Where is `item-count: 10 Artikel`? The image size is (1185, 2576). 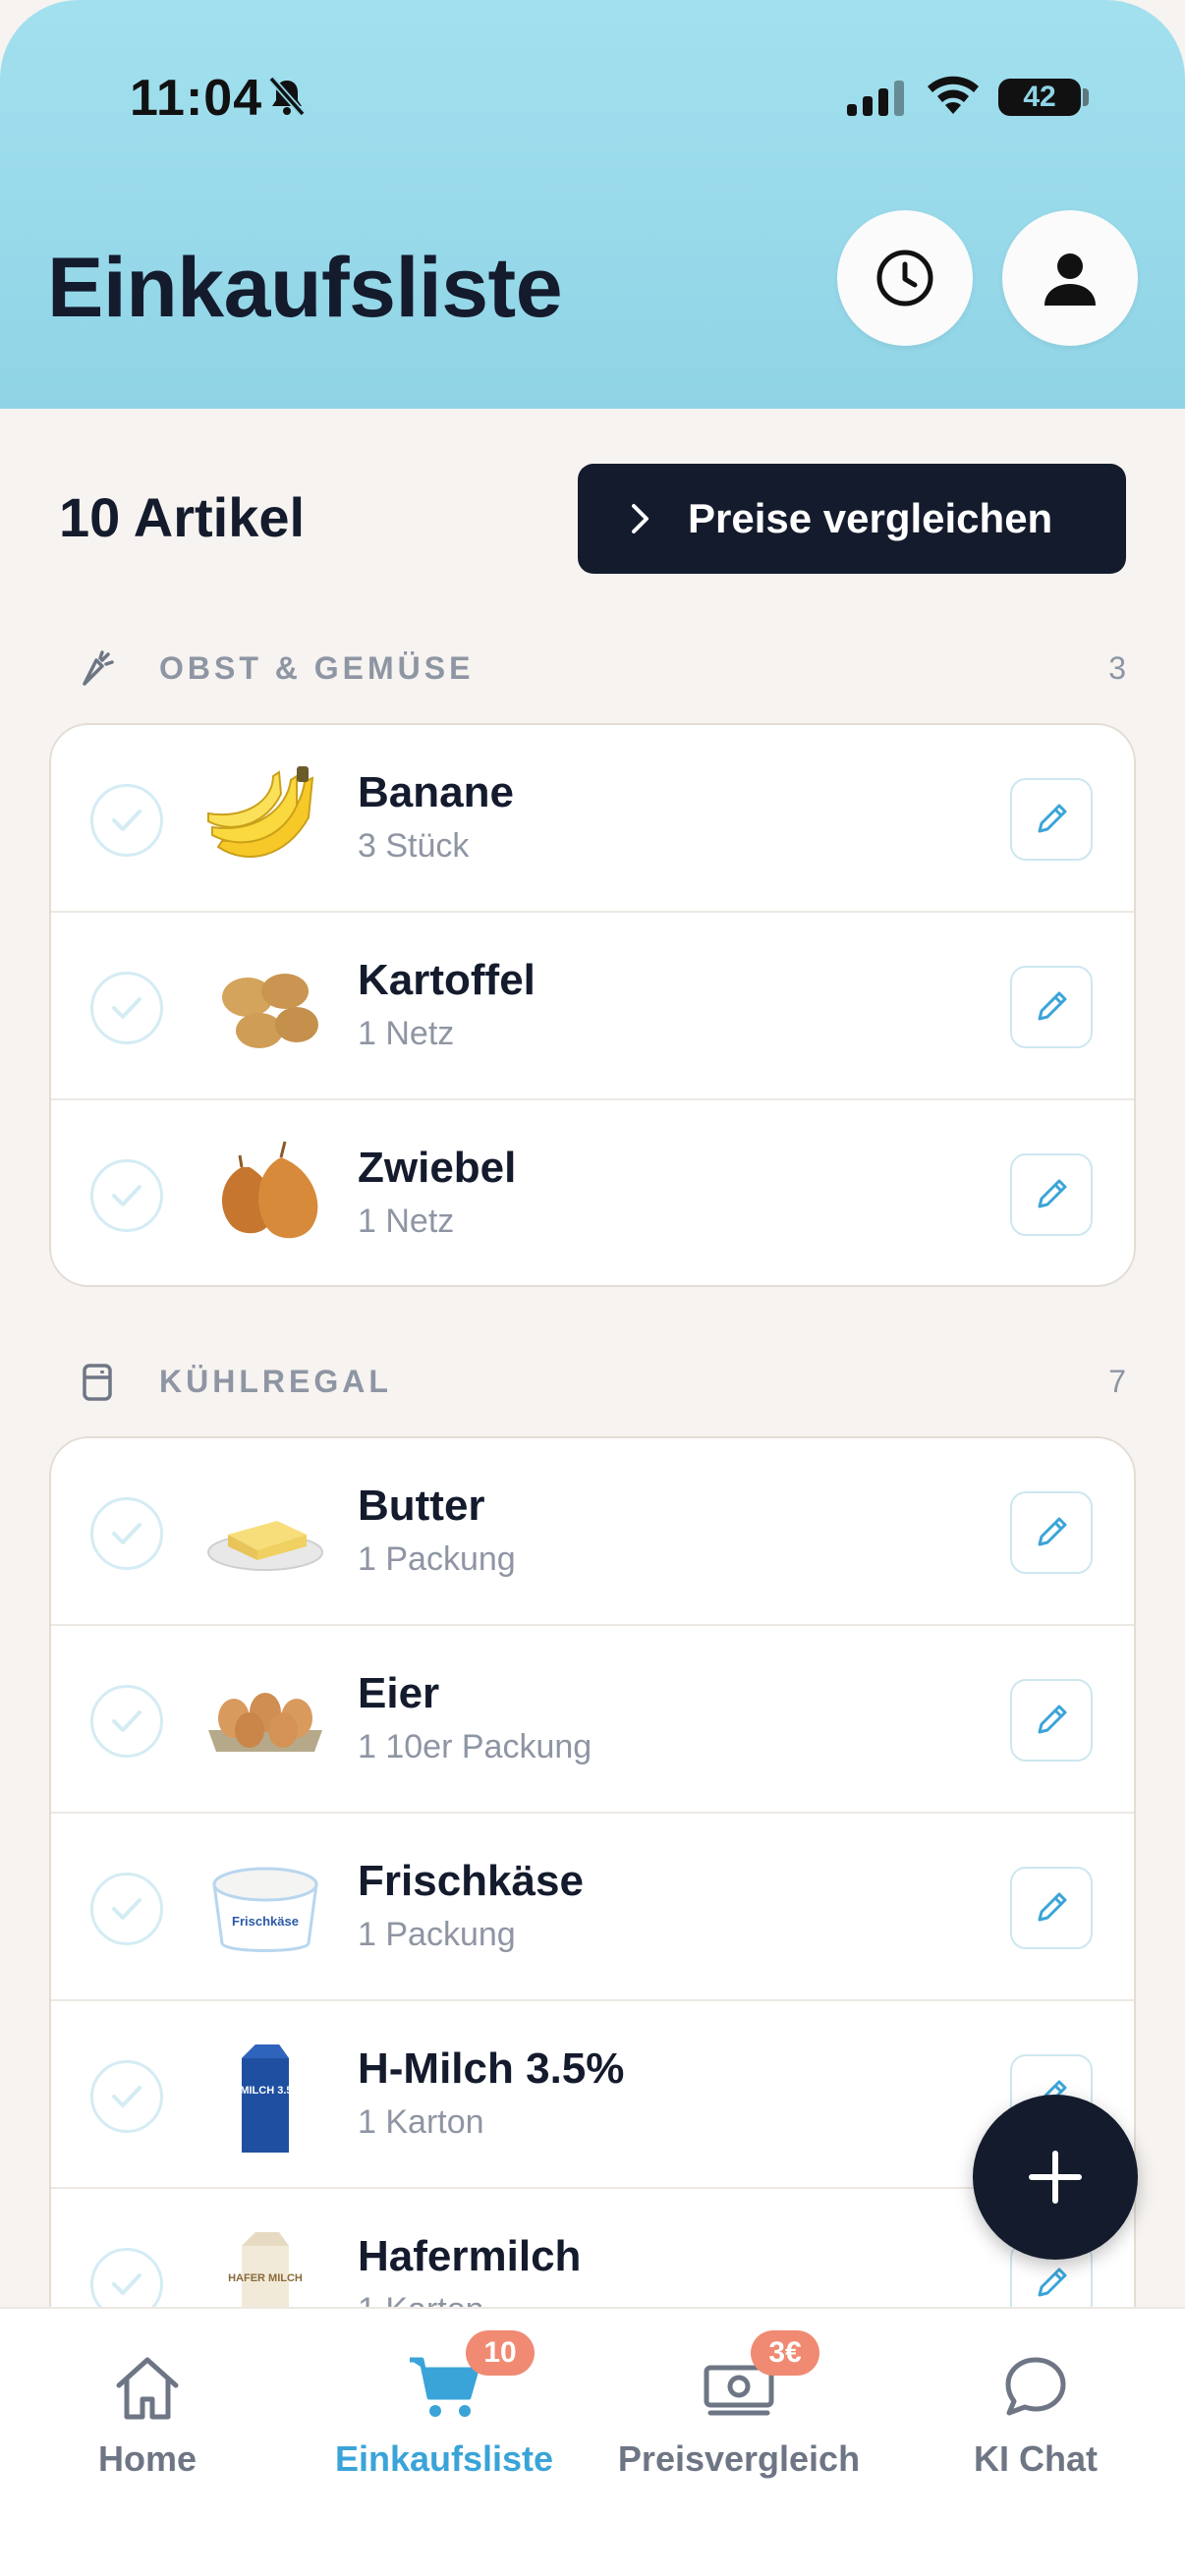 item-count: 10 Artikel is located at coordinates (183, 517).